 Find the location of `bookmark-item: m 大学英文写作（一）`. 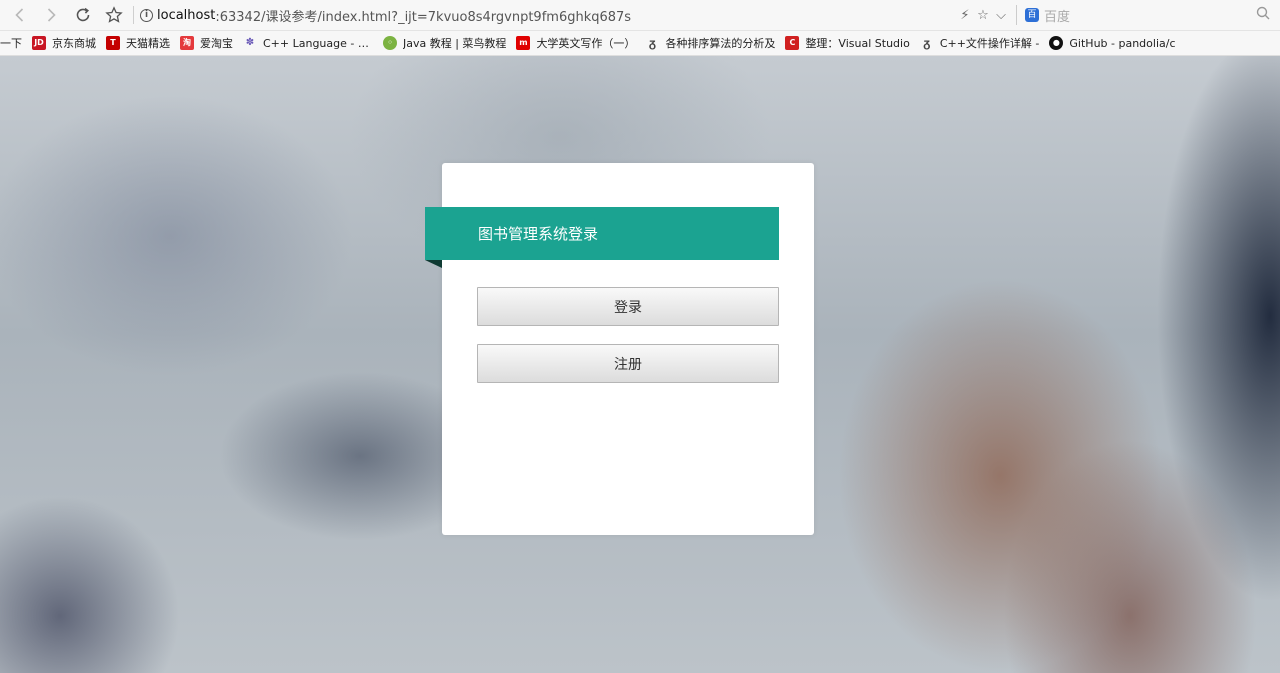

bookmark-item: m 大学英文写作（一） is located at coordinates (575, 43).